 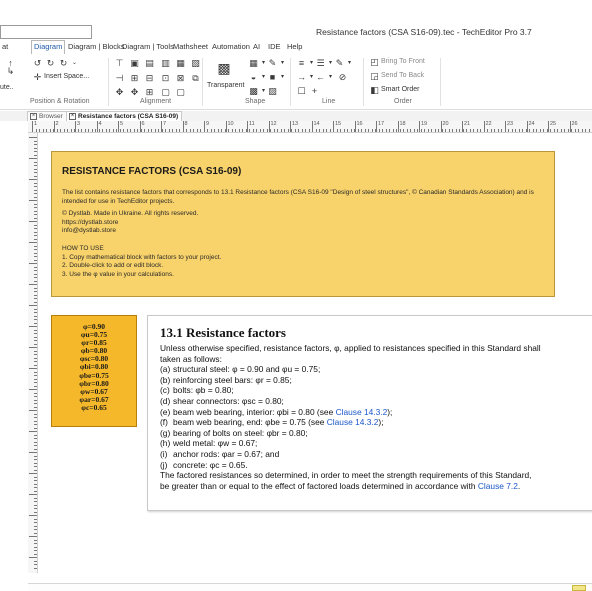 I want to click on align-bottom-edge-icon: ▧, so click(x=195, y=63).